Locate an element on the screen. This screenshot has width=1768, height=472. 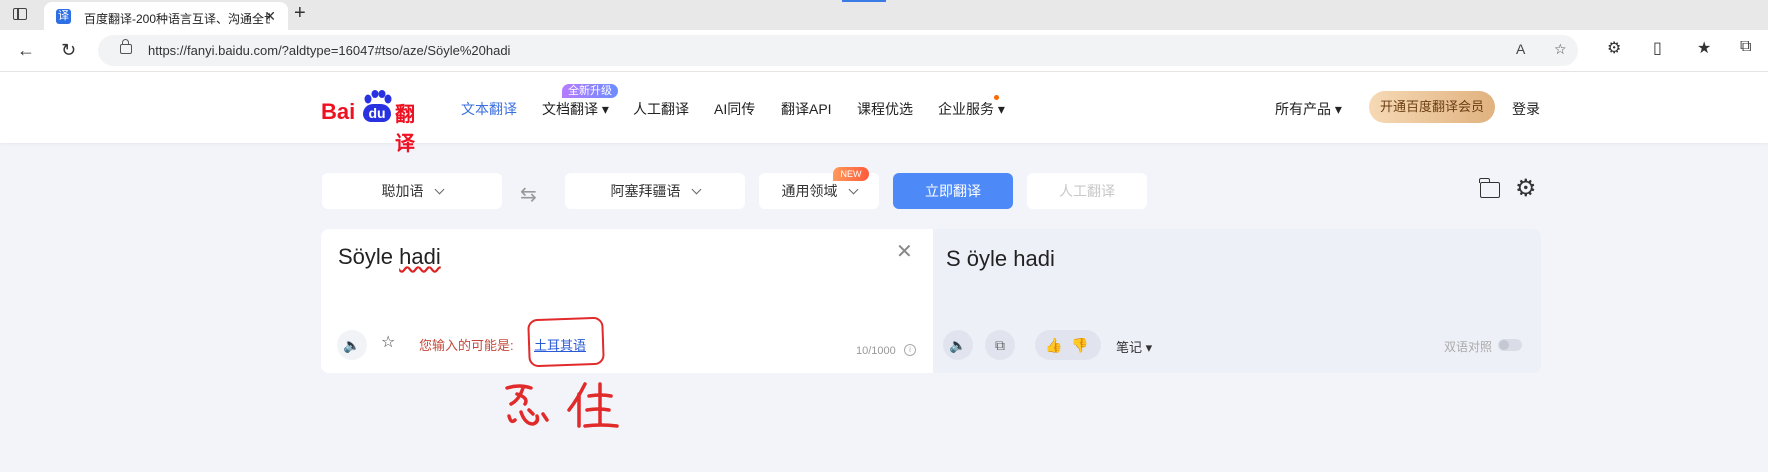
nav-document-translate: 文档翻译 ▾ is located at coordinates (575, 109).